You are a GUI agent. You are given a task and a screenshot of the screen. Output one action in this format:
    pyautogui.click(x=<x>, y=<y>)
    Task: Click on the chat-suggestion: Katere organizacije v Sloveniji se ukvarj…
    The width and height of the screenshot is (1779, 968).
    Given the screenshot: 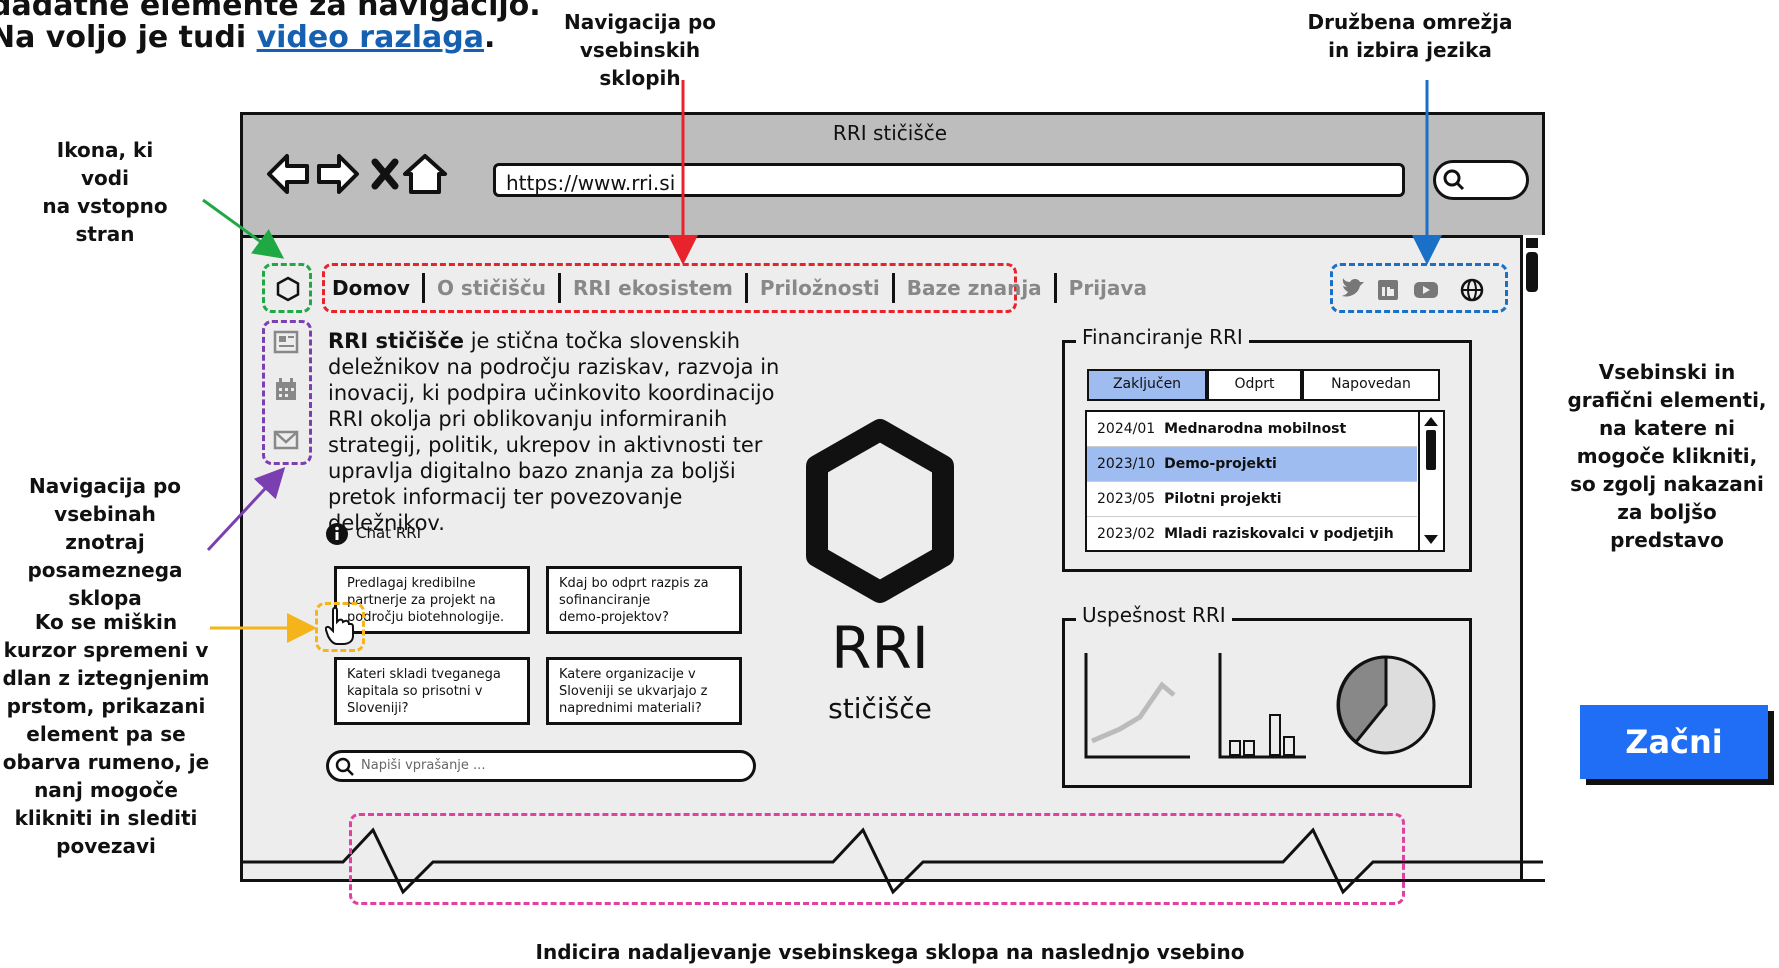 What is the action you would take?
    pyautogui.click(x=644, y=691)
    